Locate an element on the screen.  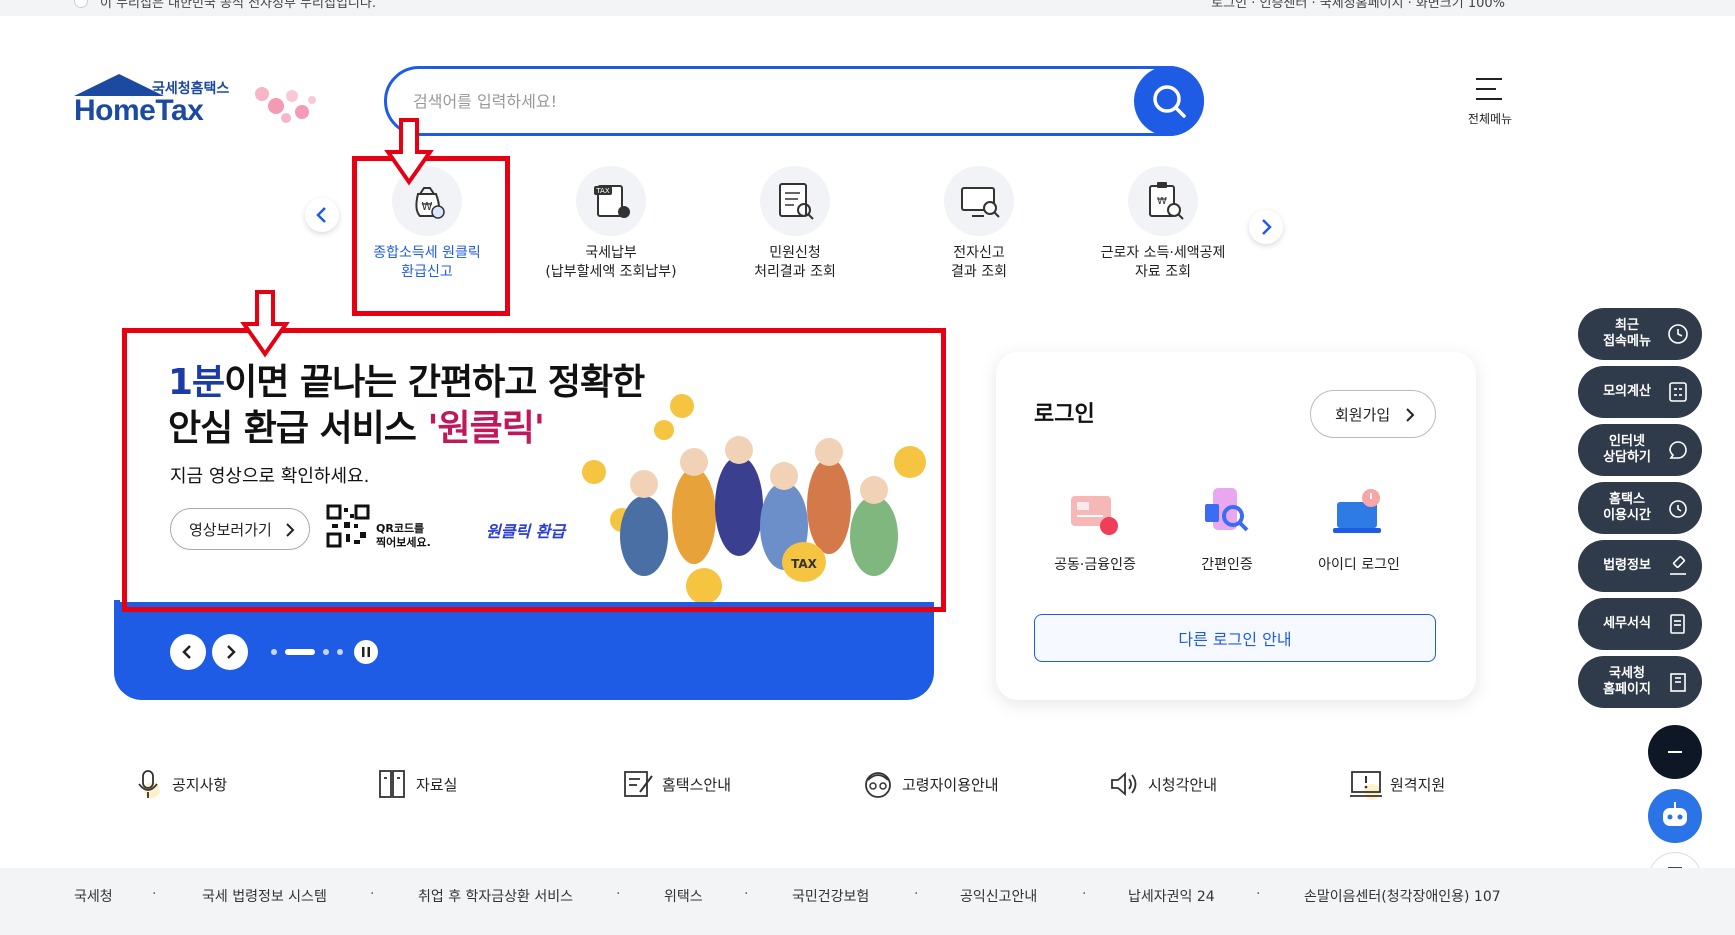
annotation-box-banner is located at coordinates (534, 470).